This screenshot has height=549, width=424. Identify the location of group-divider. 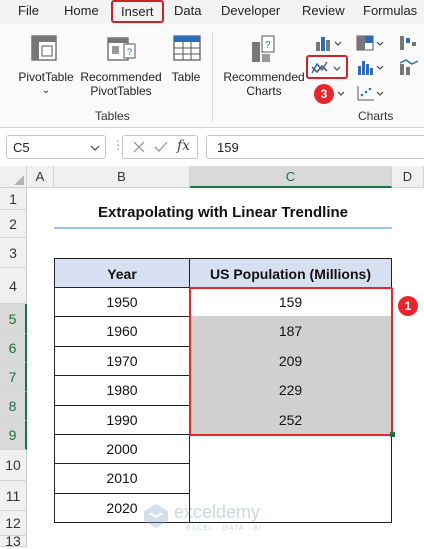
(212, 77).